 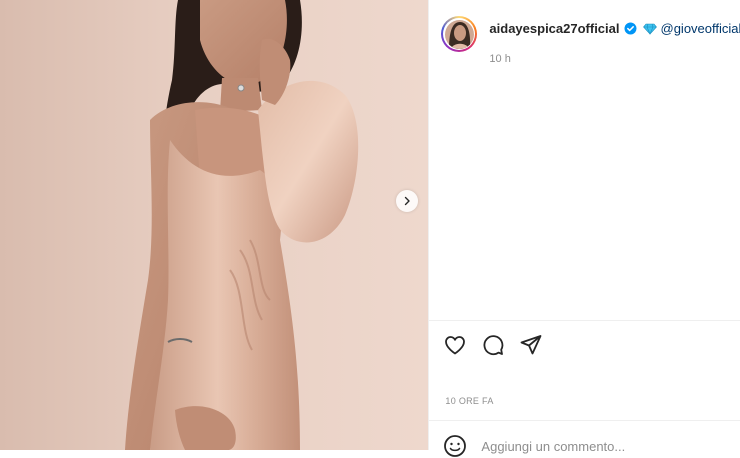 I want to click on time-ago: 10 h, so click(x=499, y=59).